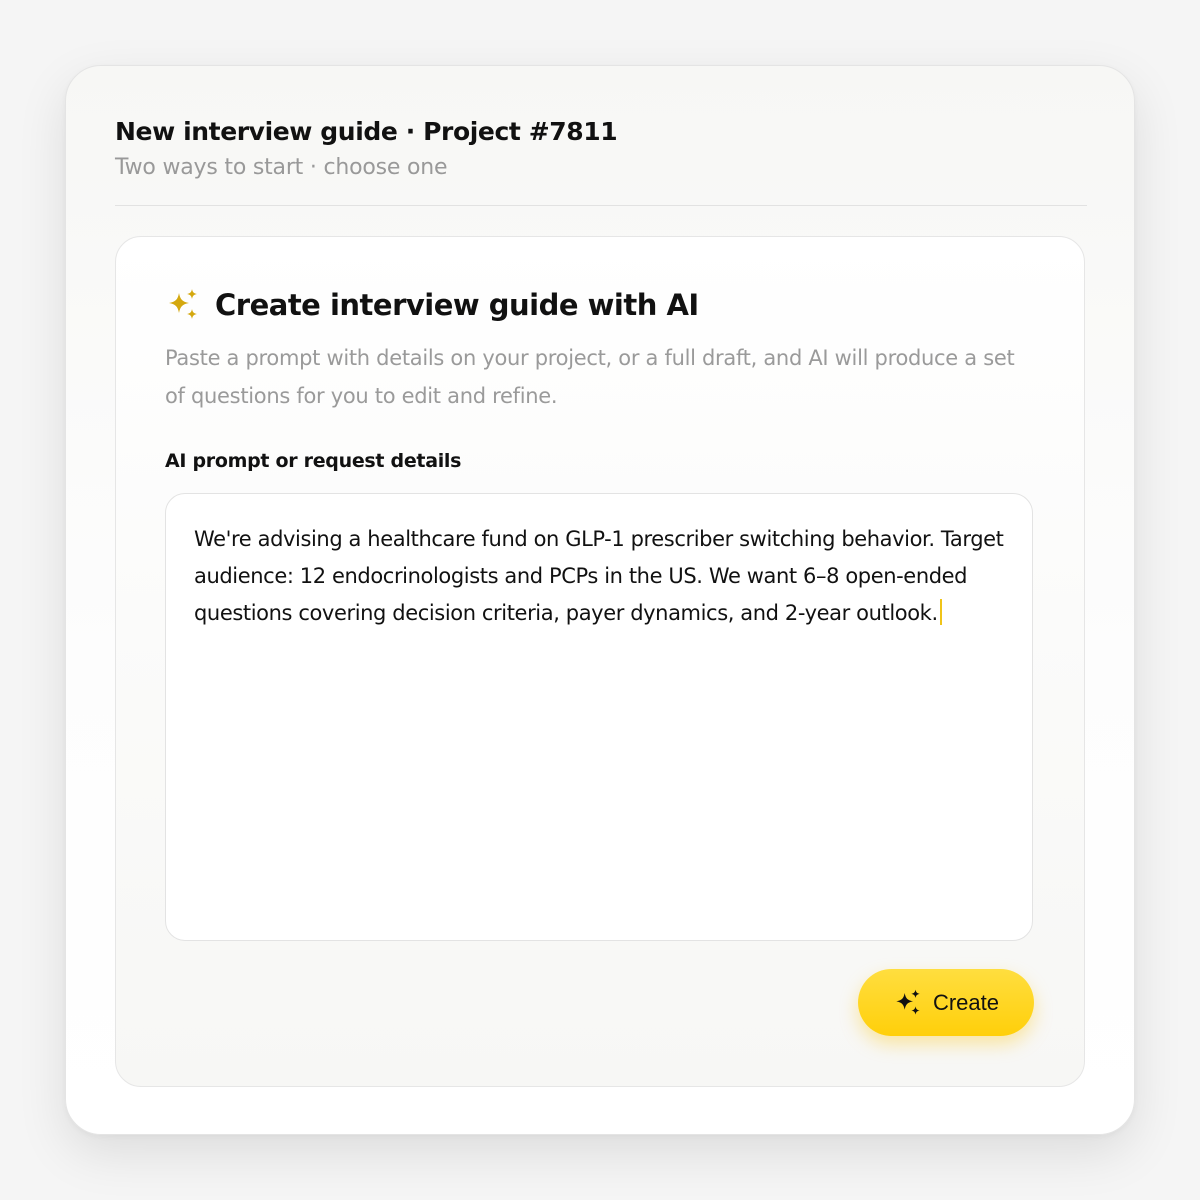 The image size is (1200, 1200). I want to click on card-title: Create interview guide with AI, so click(457, 305).